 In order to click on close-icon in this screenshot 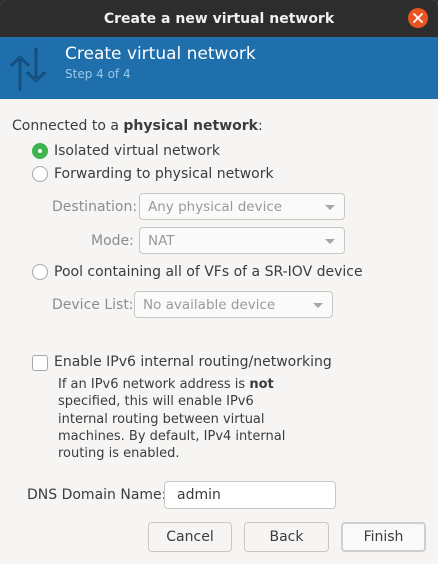, I will do `click(418, 18)`.